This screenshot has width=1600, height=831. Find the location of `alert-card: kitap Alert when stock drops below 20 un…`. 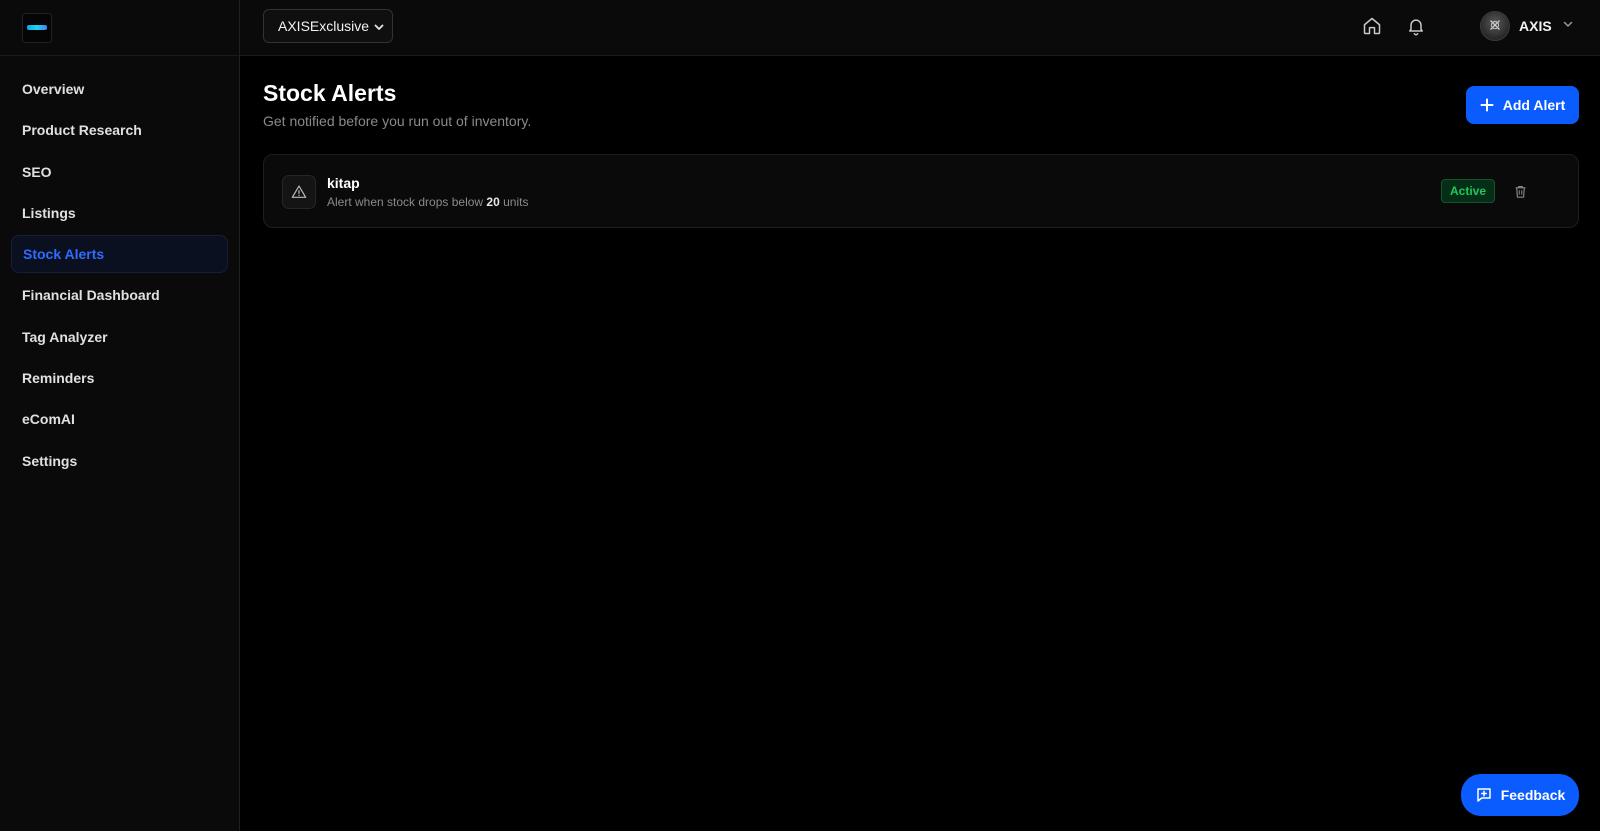

alert-card: kitap Alert when stock drops below 20 un… is located at coordinates (921, 191).